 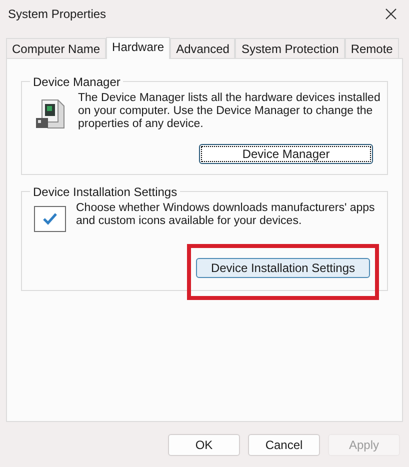 I want to click on close-icon, so click(x=391, y=14).